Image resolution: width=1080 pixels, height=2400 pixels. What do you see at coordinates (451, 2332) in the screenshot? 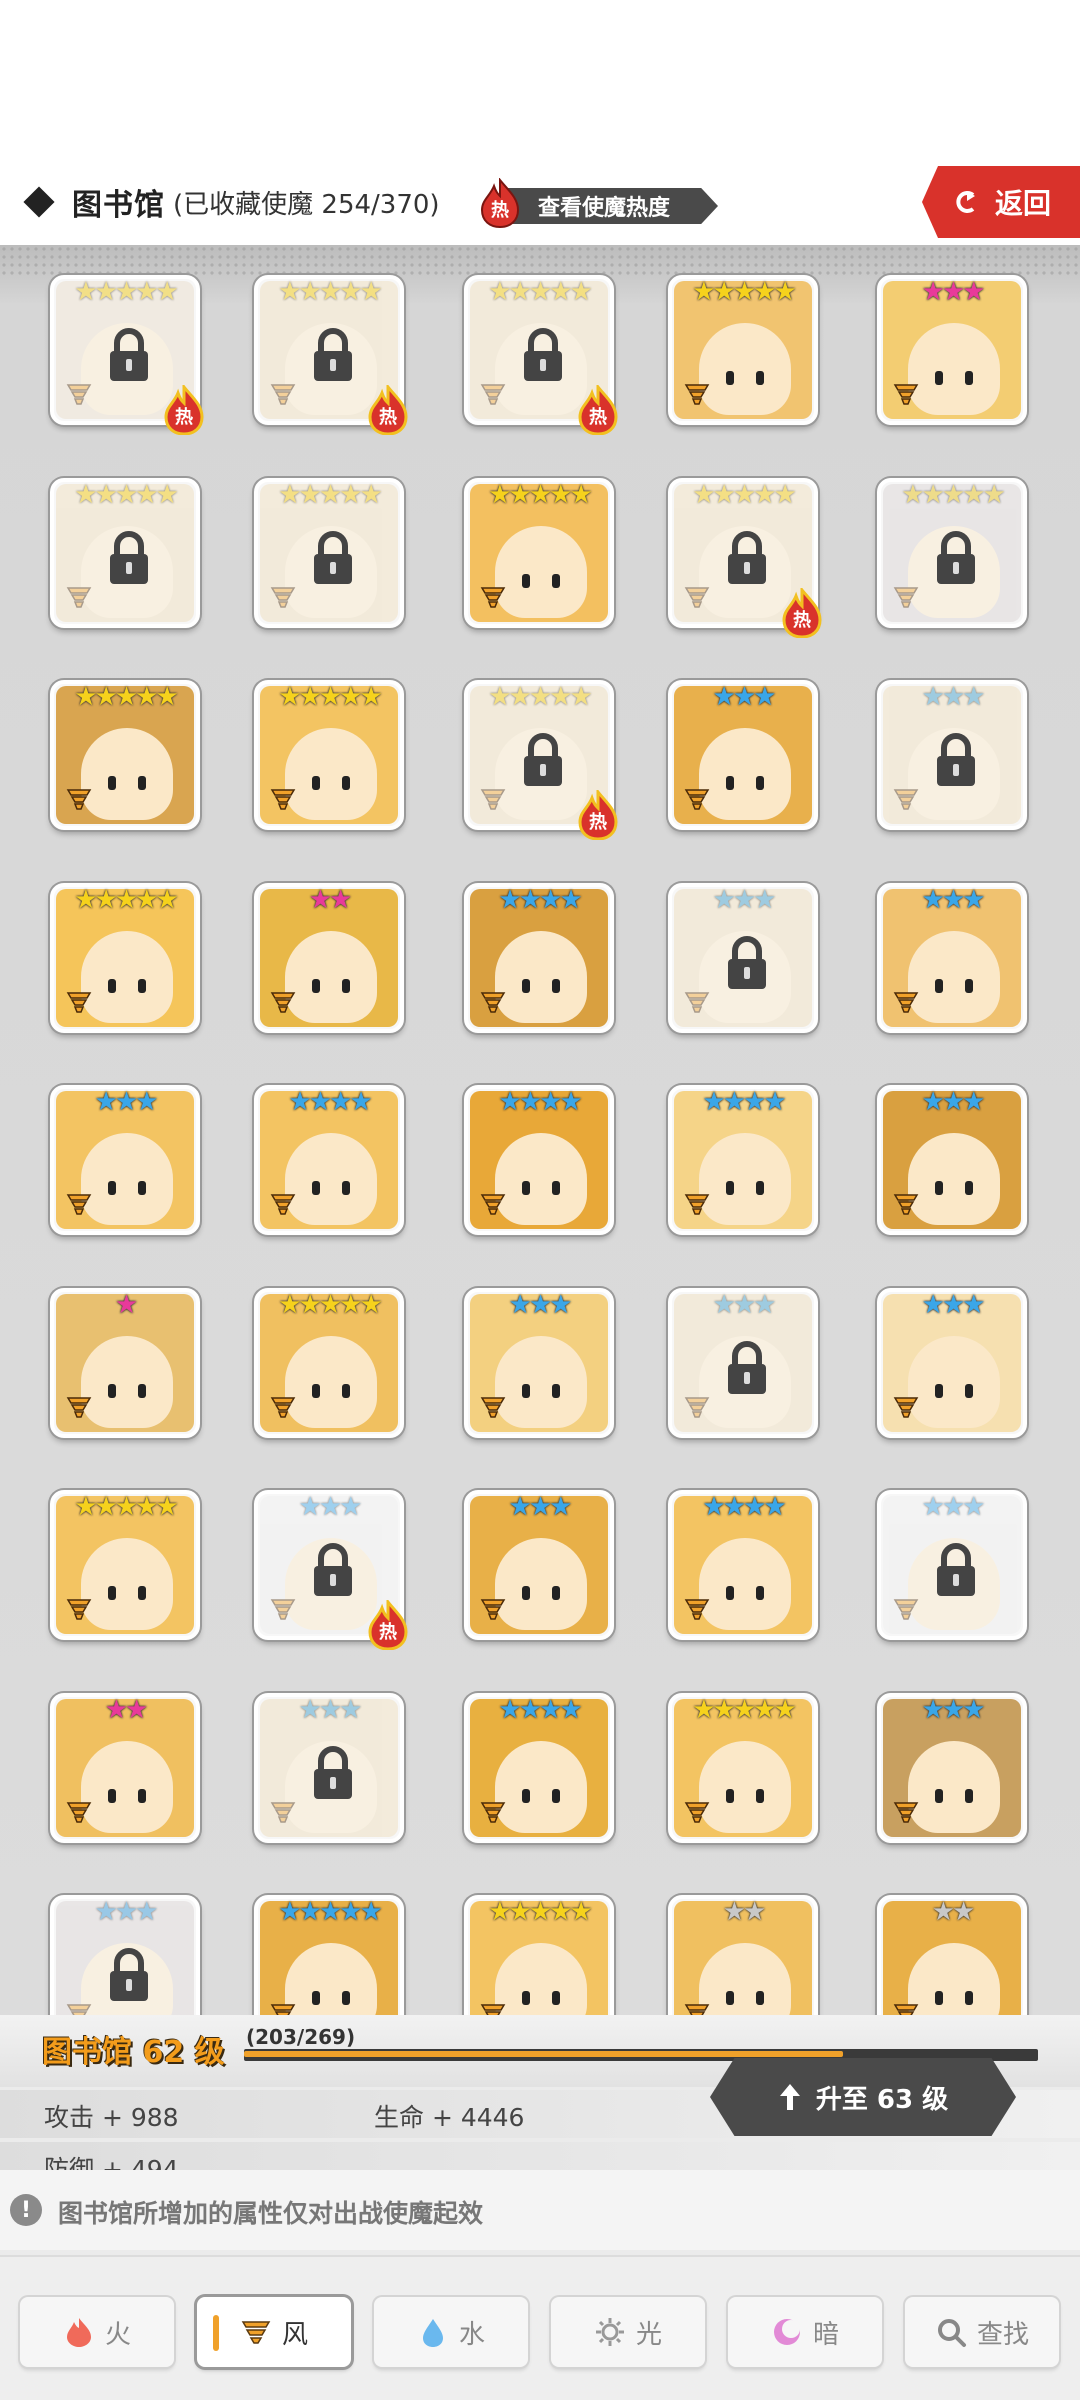
I see `tab-water: 水` at bounding box center [451, 2332].